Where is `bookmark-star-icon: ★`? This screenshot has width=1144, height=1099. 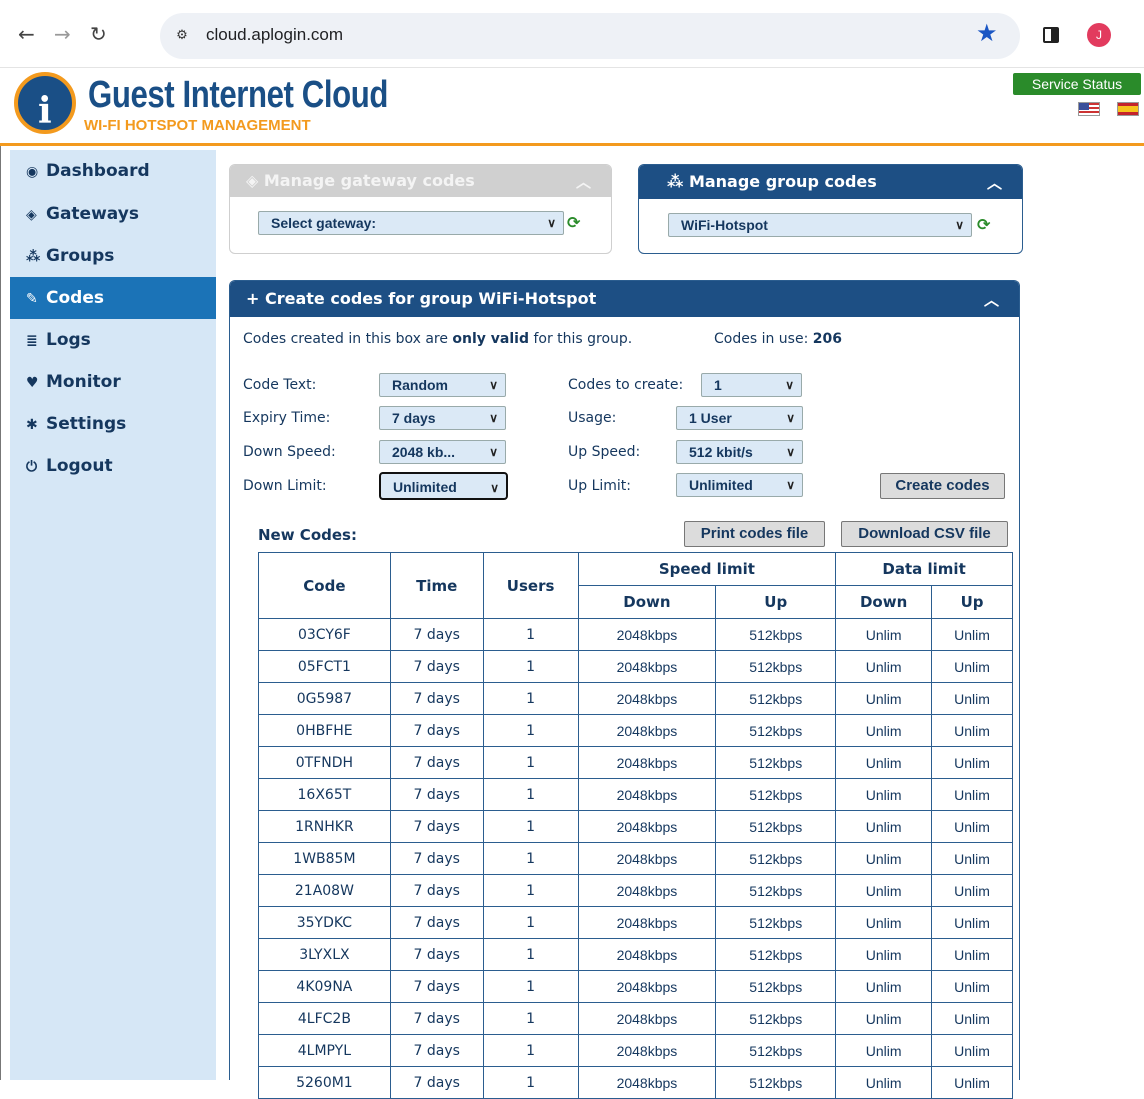
bookmark-star-icon: ★ is located at coordinates (987, 33).